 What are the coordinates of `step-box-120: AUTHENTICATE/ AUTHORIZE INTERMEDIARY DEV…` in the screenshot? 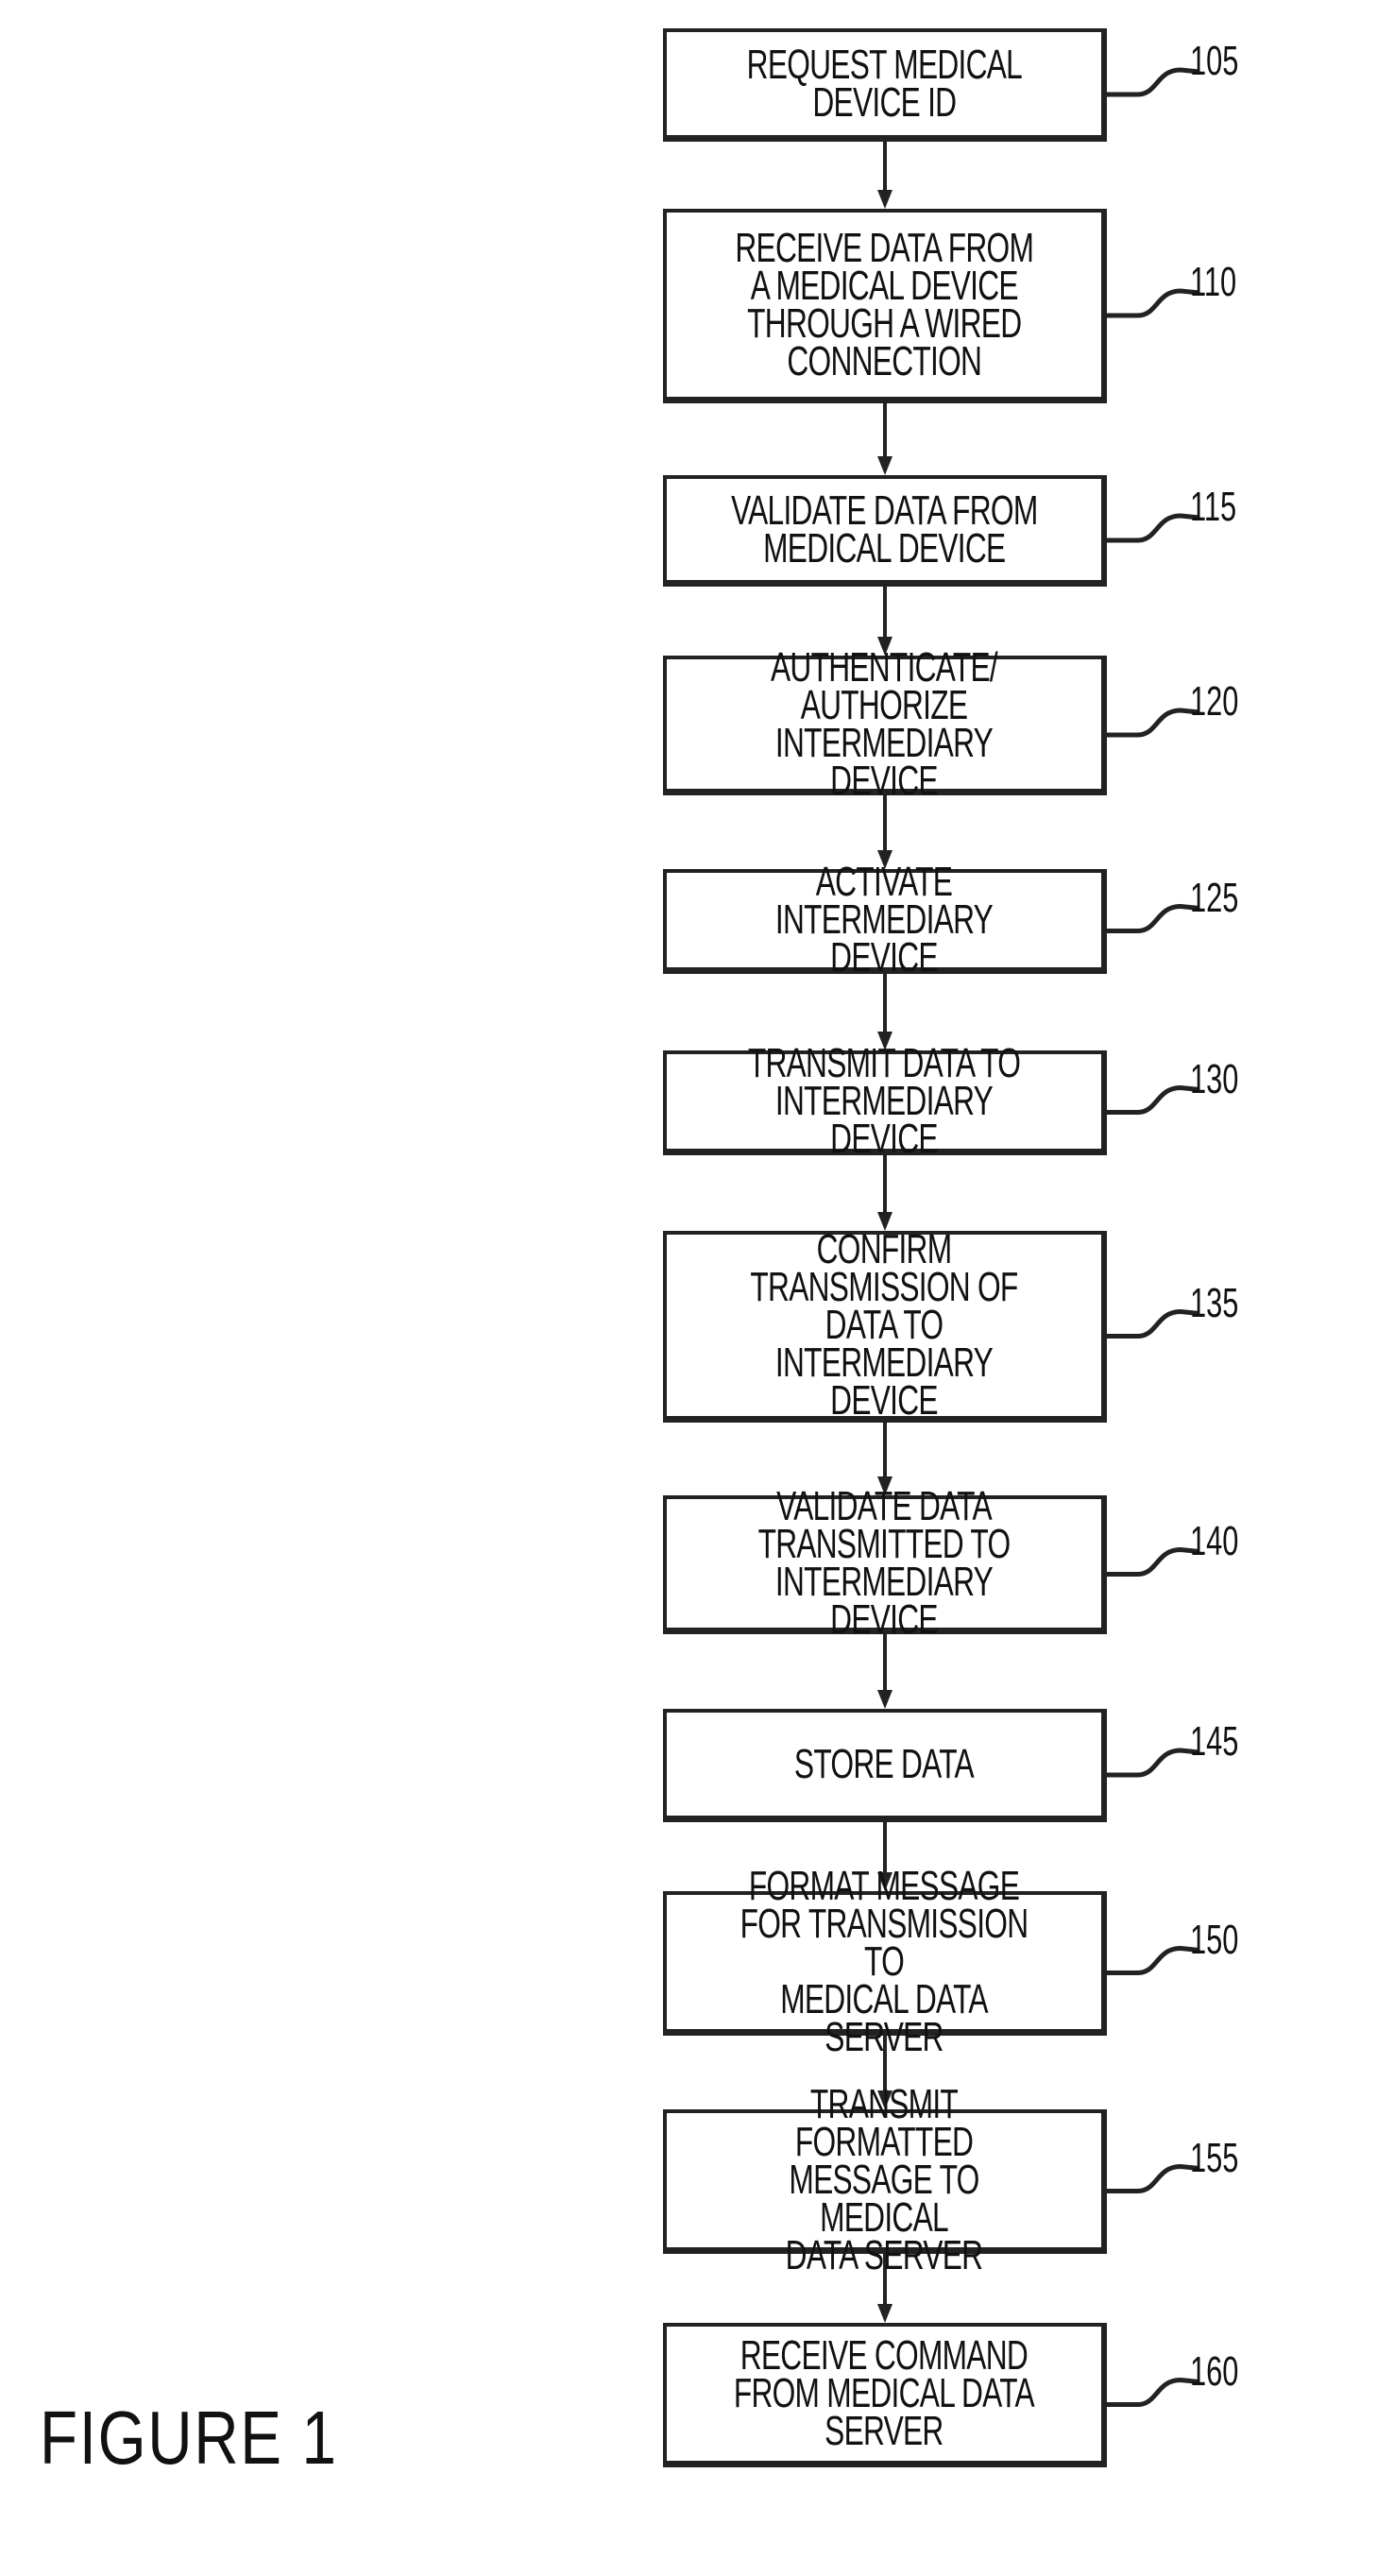 It's located at (885, 723).